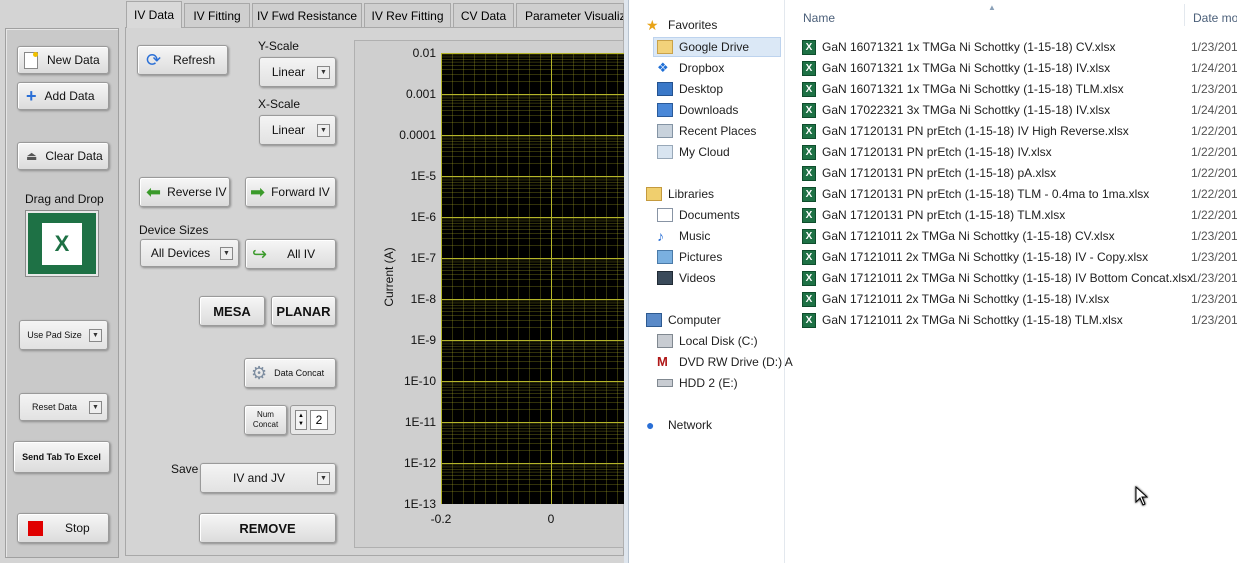 This screenshot has height=563, width=1237. Describe the element at coordinates (185, 469) in the screenshot. I see `save-label: Save` at that location.